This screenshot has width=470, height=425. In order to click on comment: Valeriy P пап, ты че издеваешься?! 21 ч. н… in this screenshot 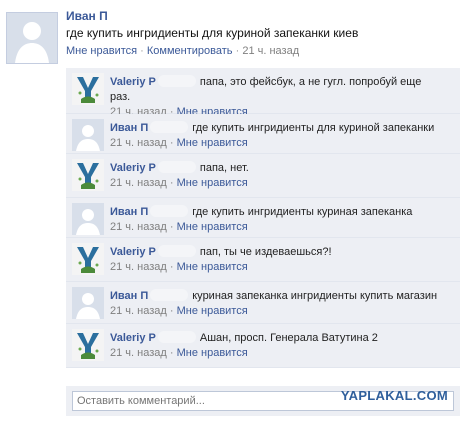, I will do `click(263, 260)`.